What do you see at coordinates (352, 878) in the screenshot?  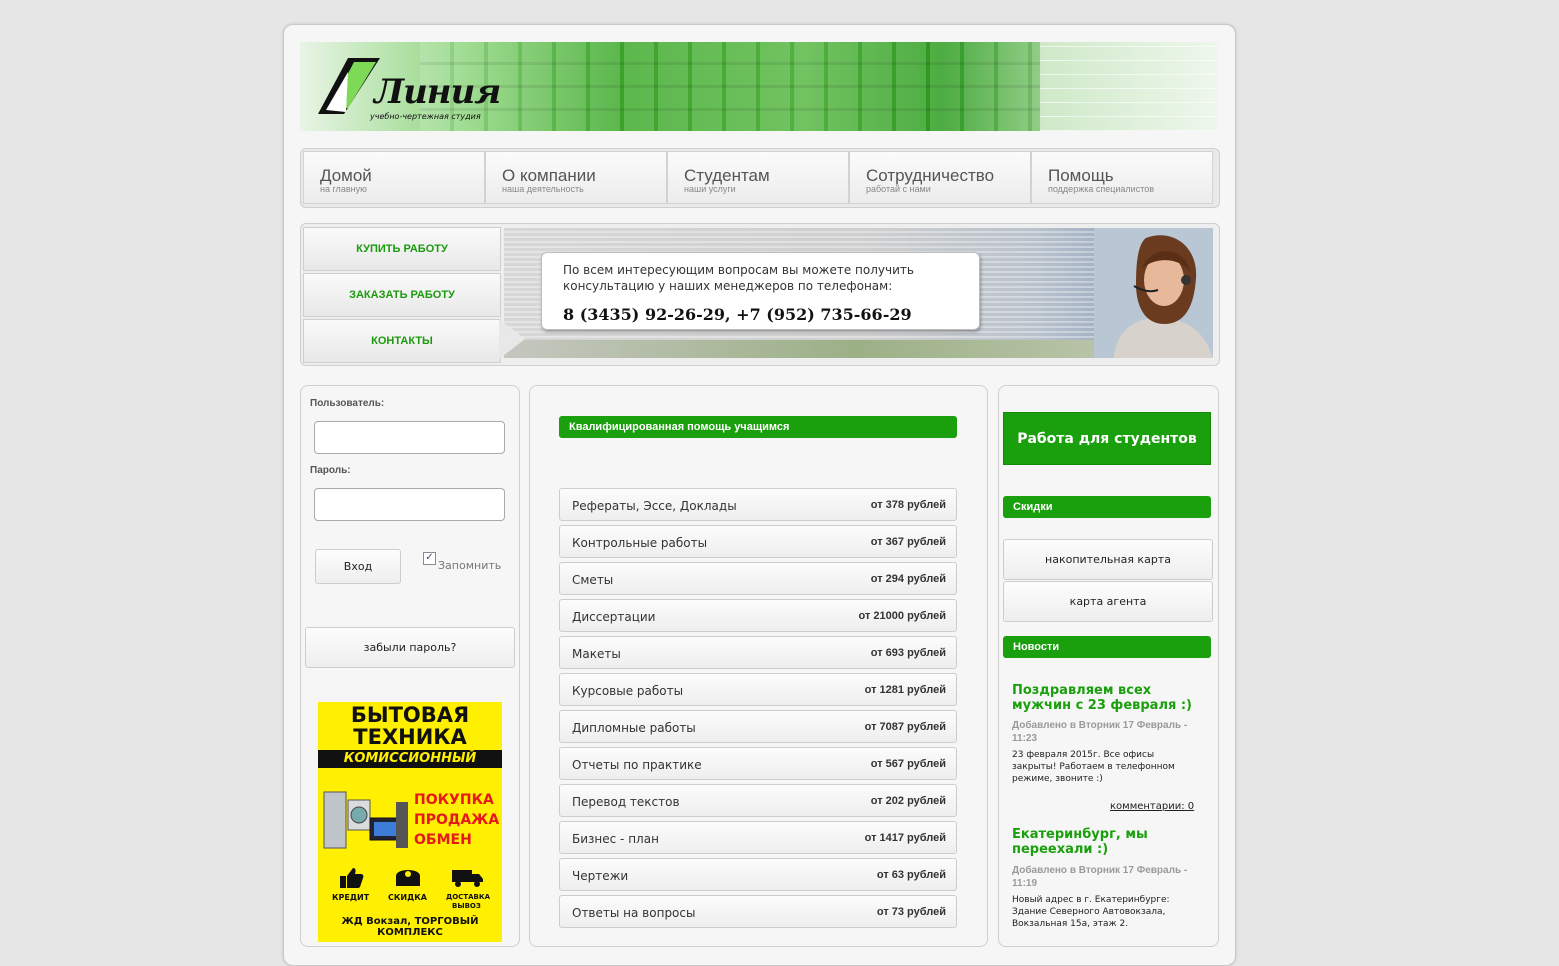 I see `thumbs-up-icon` at bounding box center [352, 878].